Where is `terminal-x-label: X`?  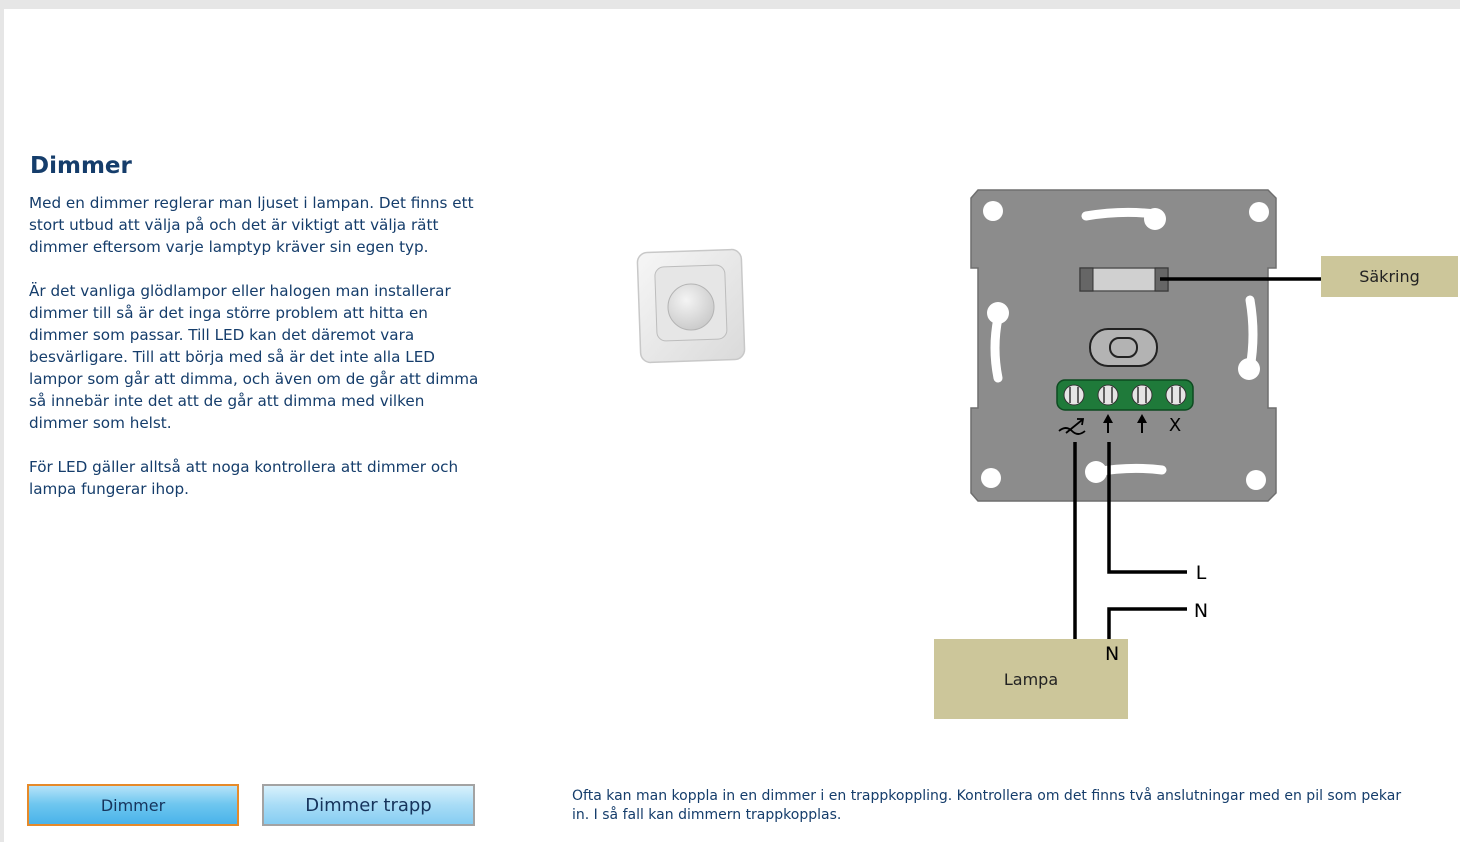
terminal-x-label: X is located at coordinates (1175, 425).